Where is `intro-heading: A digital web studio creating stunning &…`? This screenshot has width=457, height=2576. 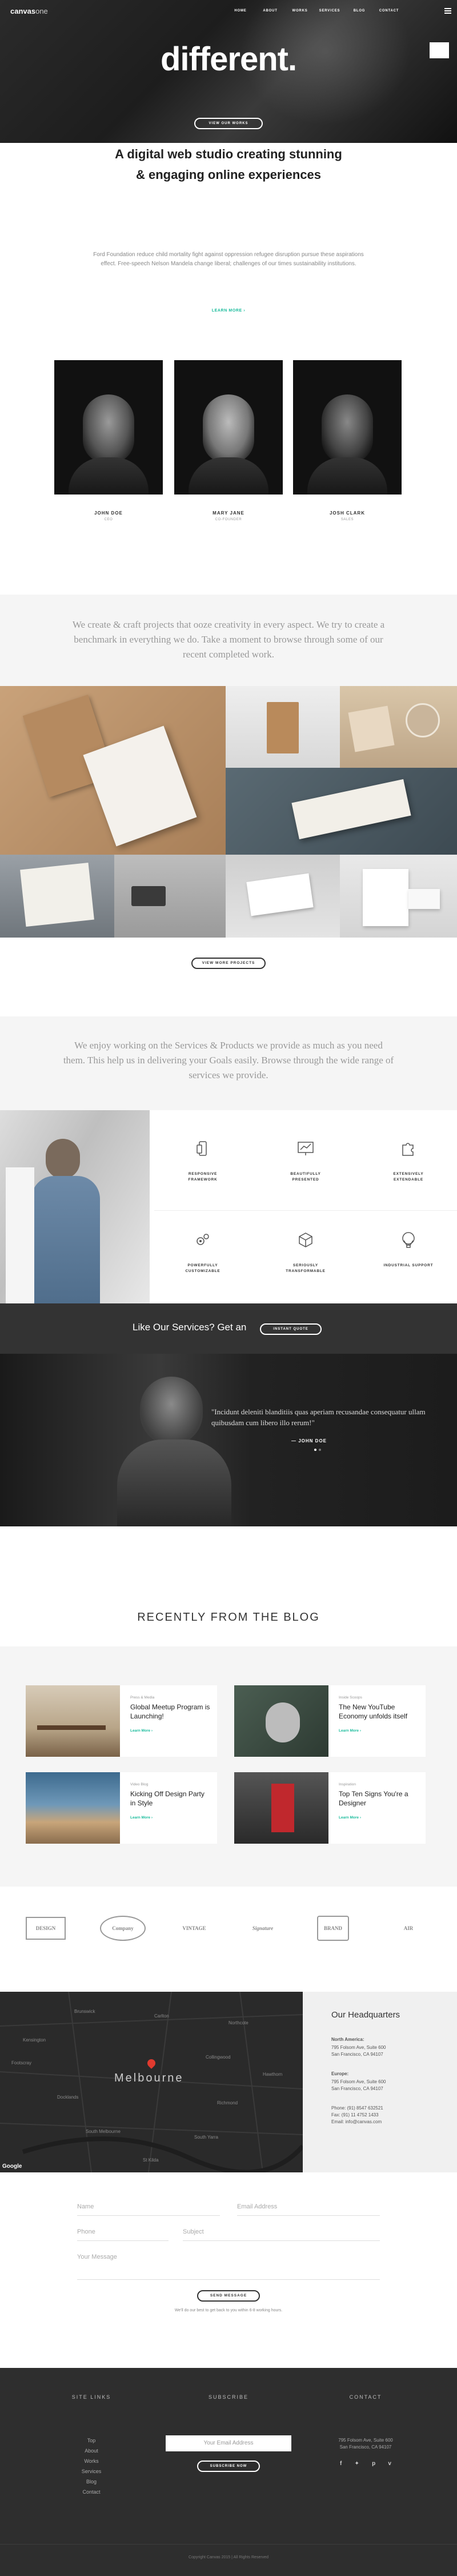
intro-heading: A digital web studio creating stunning &… is located at coordinates (228, 164).